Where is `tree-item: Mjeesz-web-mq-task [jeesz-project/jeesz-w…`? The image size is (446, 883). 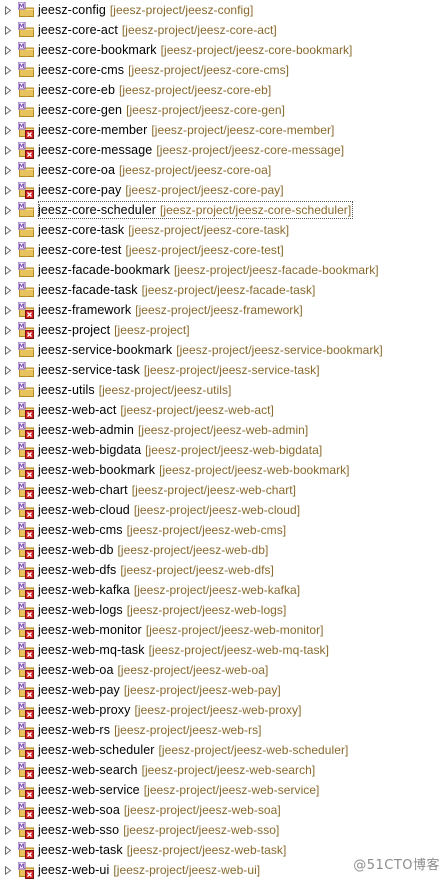
tree-item: Mjeesz-web-mq-task [jeesz-project/jeesz-w… is located at coordinates (223, 650).